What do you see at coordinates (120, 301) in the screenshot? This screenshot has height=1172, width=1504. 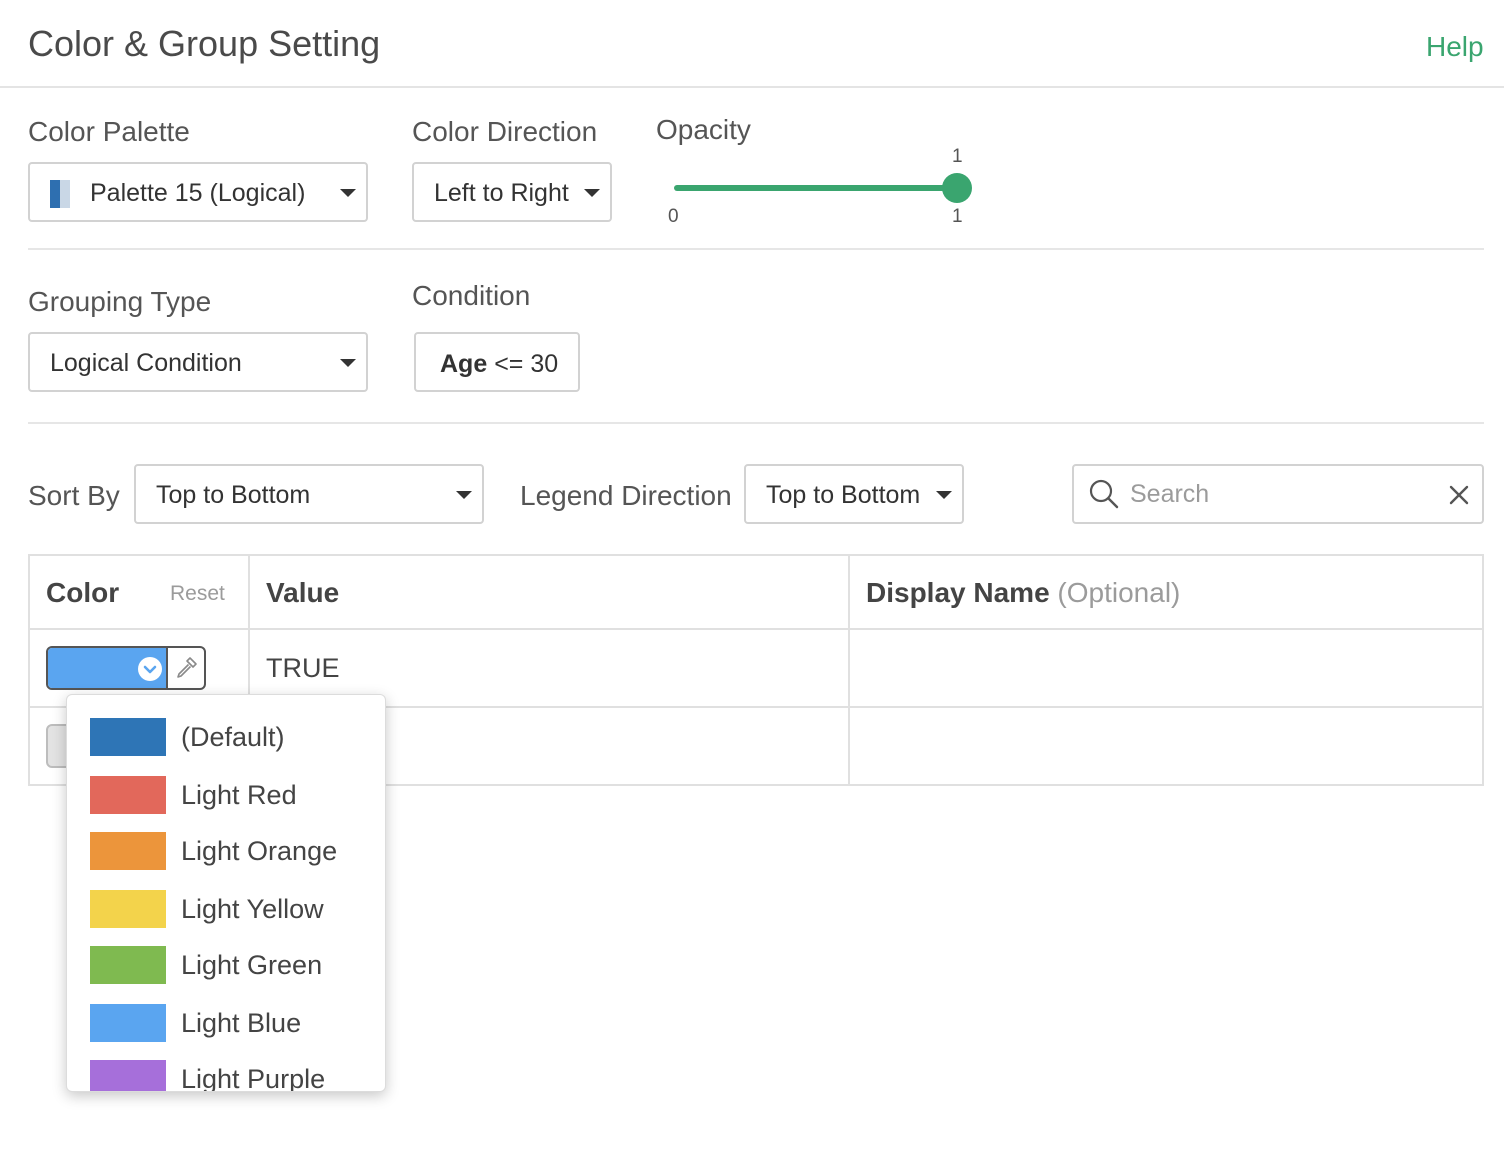 I see `grouping-type-label: Grouping Type` at bounding box center [120, 301].